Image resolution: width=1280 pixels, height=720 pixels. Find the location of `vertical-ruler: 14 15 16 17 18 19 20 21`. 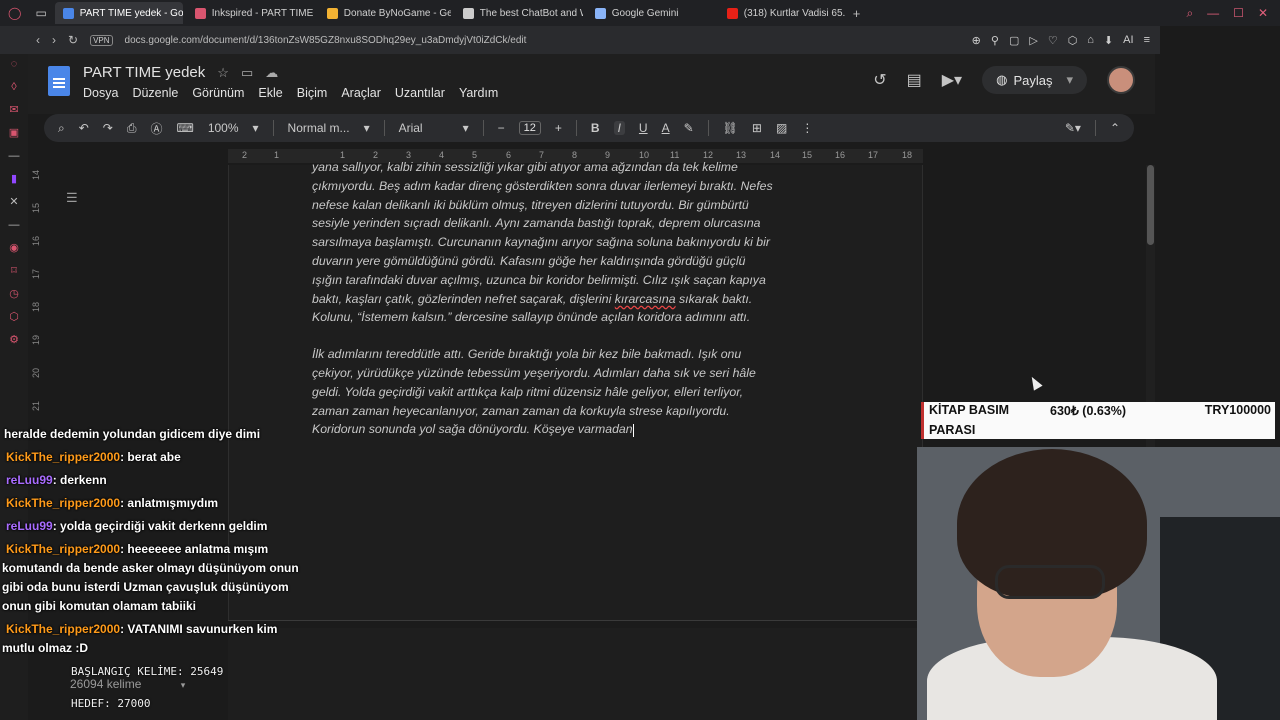

vertical-ruler: 14 15 16 17 18 19 20 21 is located at coordinates (35, 296).